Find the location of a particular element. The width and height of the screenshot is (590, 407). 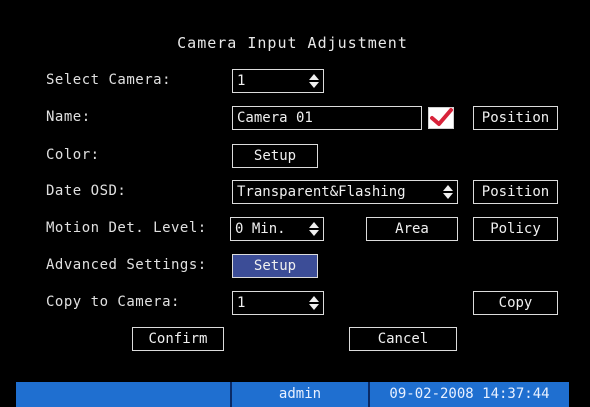

motion-level-value: 0 Min. is located at coordinates (260, 229).